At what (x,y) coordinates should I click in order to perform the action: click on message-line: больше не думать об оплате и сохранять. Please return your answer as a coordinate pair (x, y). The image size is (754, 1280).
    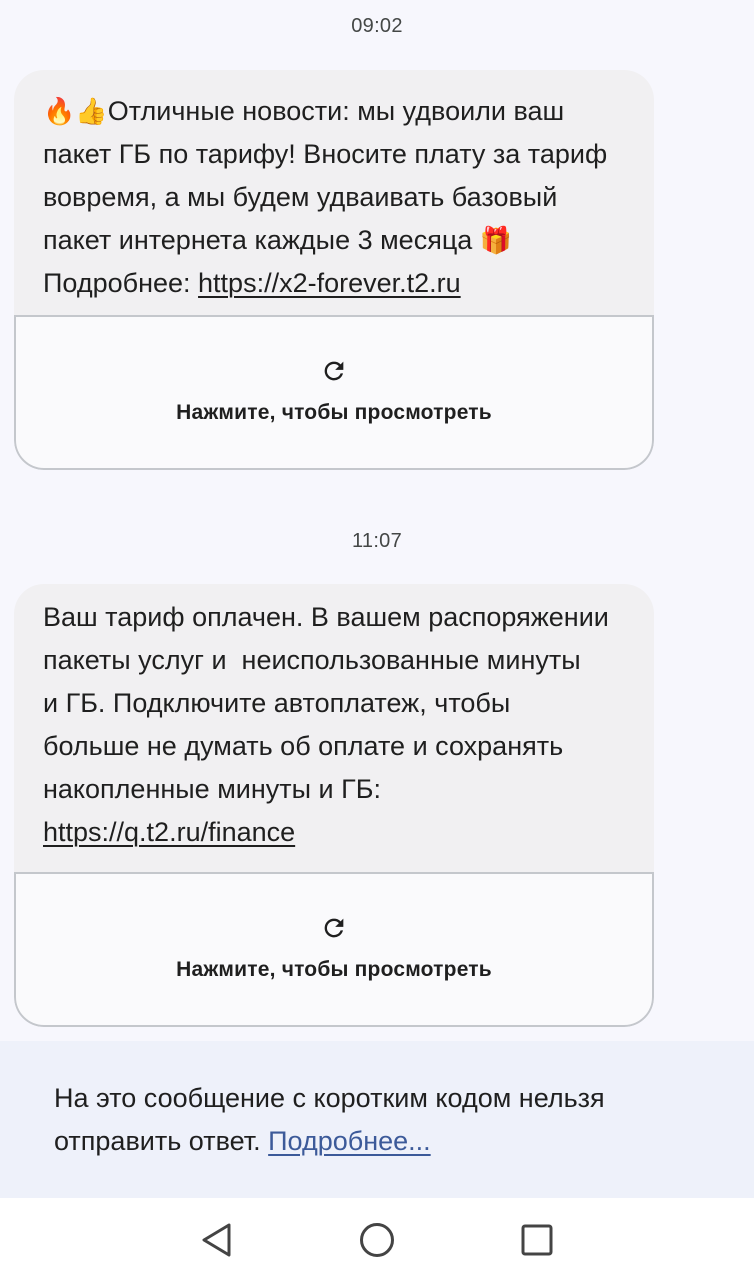
    Looking at the image, I should click on (303, 746).